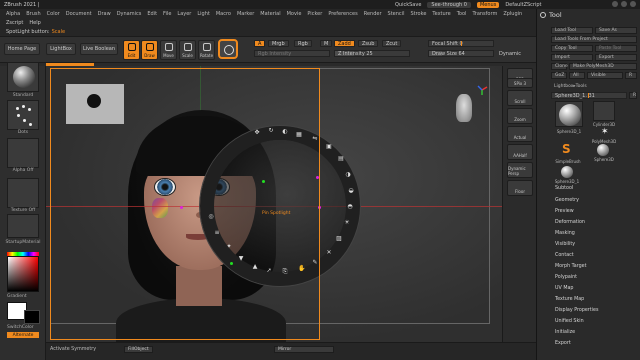 Image resolution: width=640 pixels, height=360 pixels. I want to click on palette-gear-icon, so click(543, 15).